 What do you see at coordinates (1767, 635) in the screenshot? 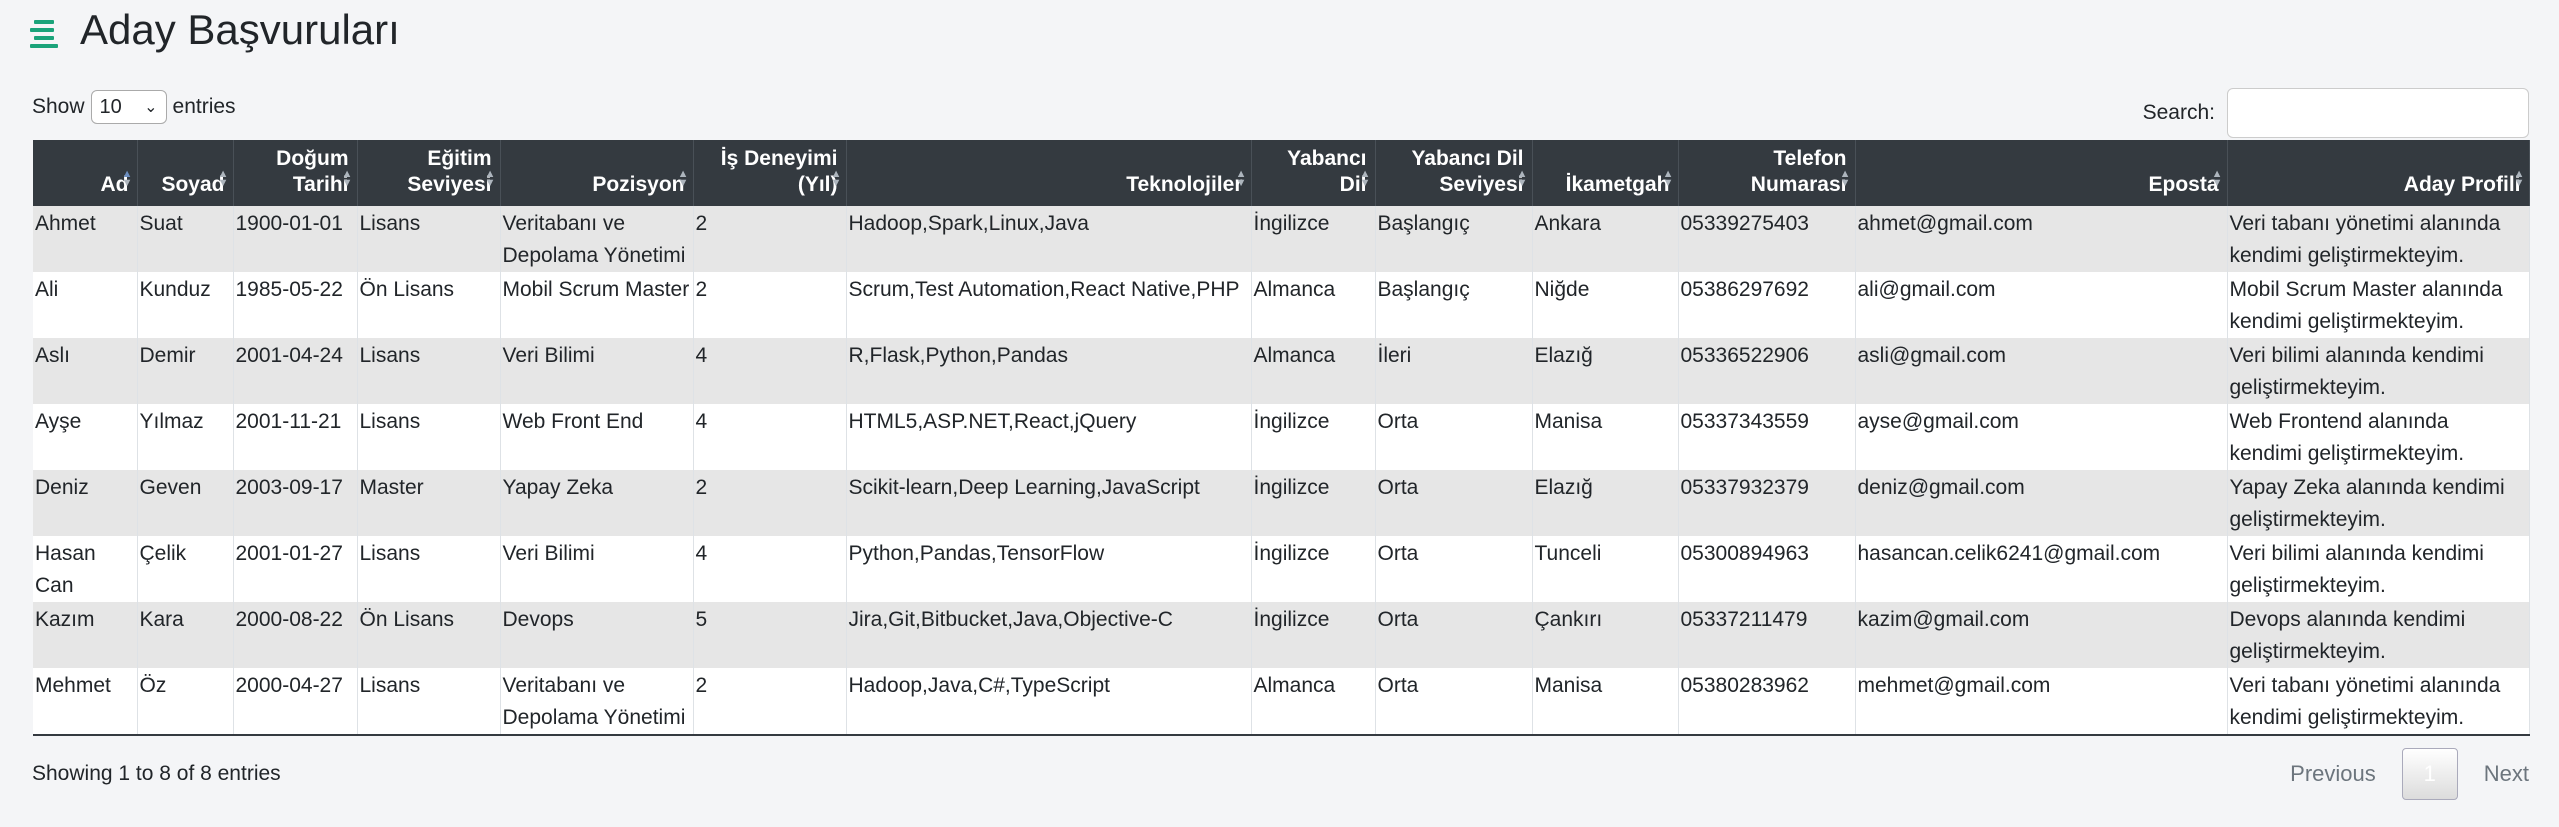
I see `cell-telefon-numarasi: 05337211479` at bounding box center [1767, 635].